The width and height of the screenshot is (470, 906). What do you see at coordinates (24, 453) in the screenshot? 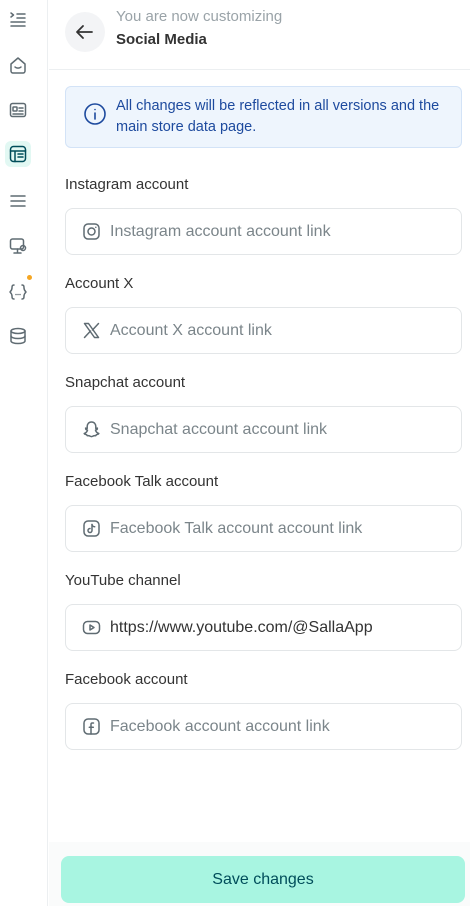
I see `sidebar-rail` at bounding box center [24, 453].